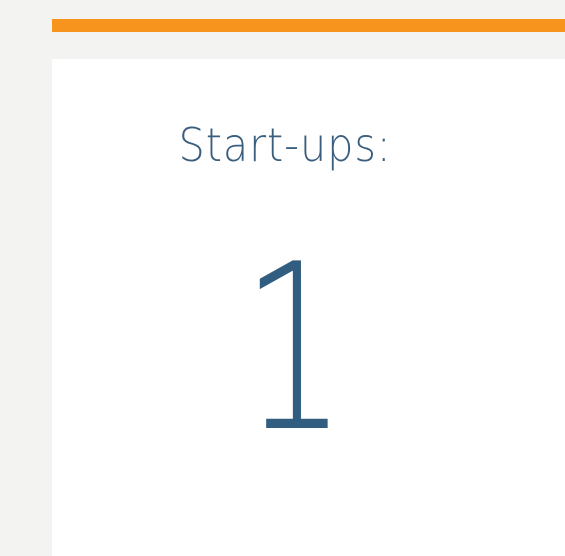  Describe the element at coordinates (285, 145) in the screenshot. I see `stat-label: Start-ups:` at that location.